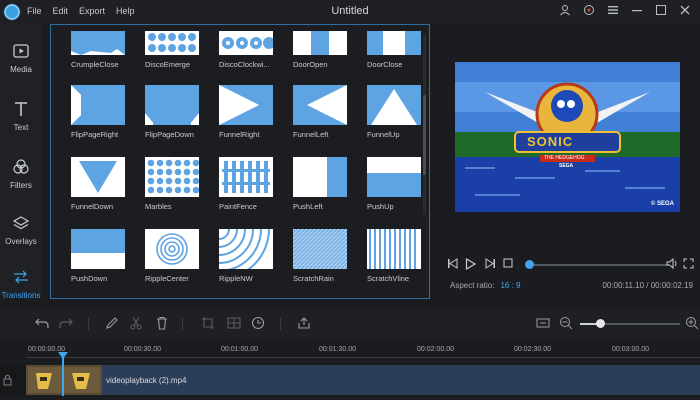  What do you see at coordinates (172, 256) in the screenshot?
I see `transition-ripplecenter: RippleCenter` at bounding box center [172, 256].